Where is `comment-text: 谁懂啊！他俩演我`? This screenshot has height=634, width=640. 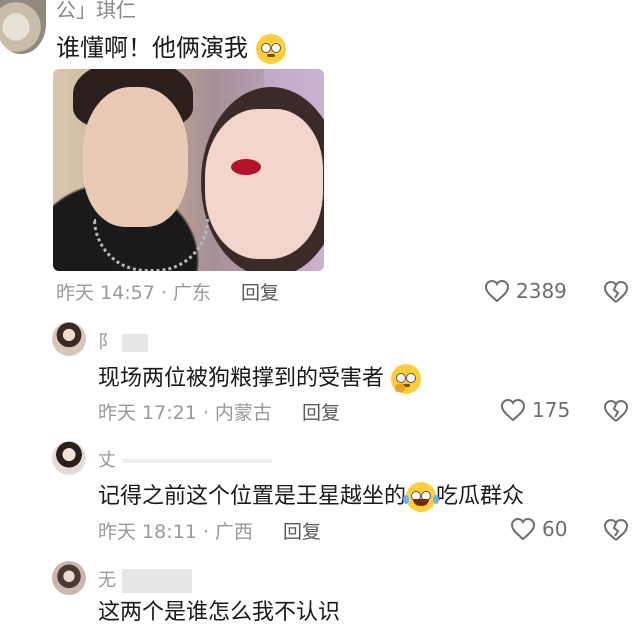
comment-text: 谁懂啊！他俩演我 is located at coordinates (171, 46).